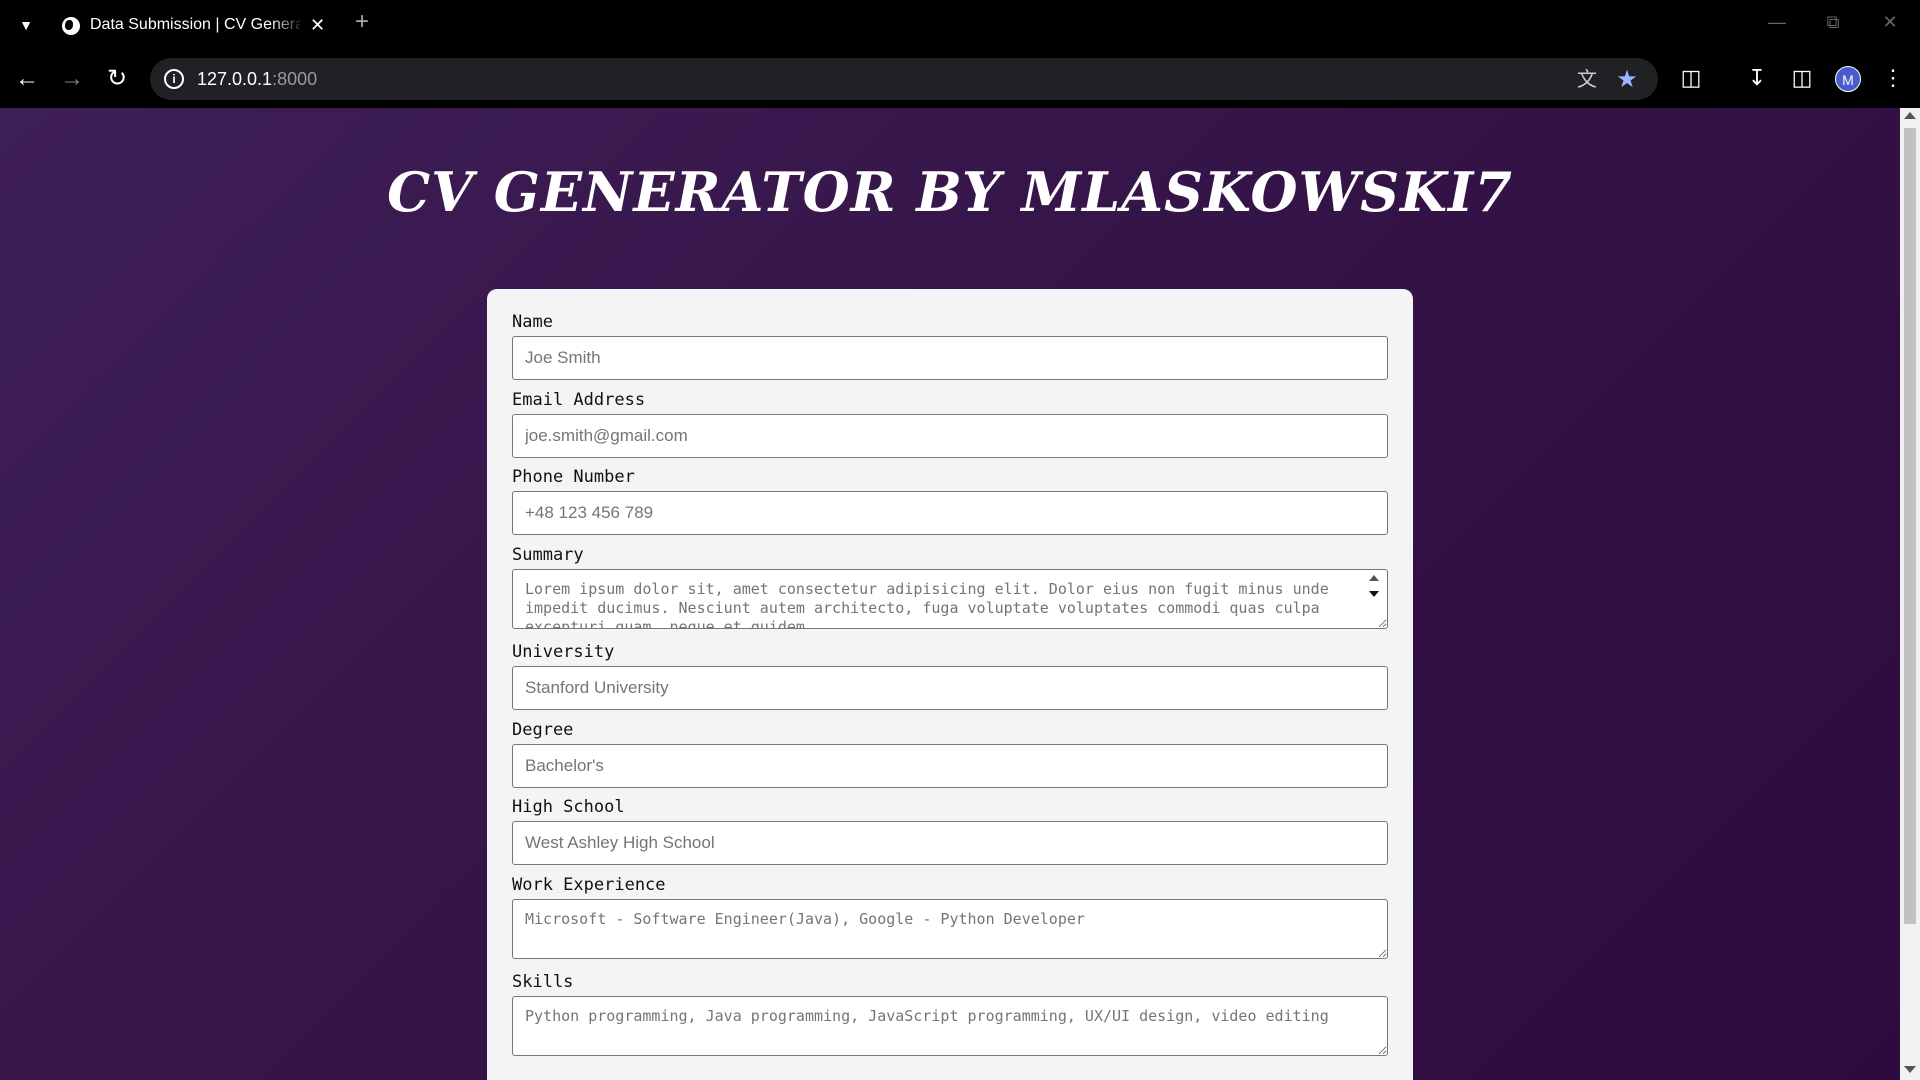  What do you see at coordinates (295, 79) in the screenshot?
I see `url-port: :8000` at bounding box center [295, 79].